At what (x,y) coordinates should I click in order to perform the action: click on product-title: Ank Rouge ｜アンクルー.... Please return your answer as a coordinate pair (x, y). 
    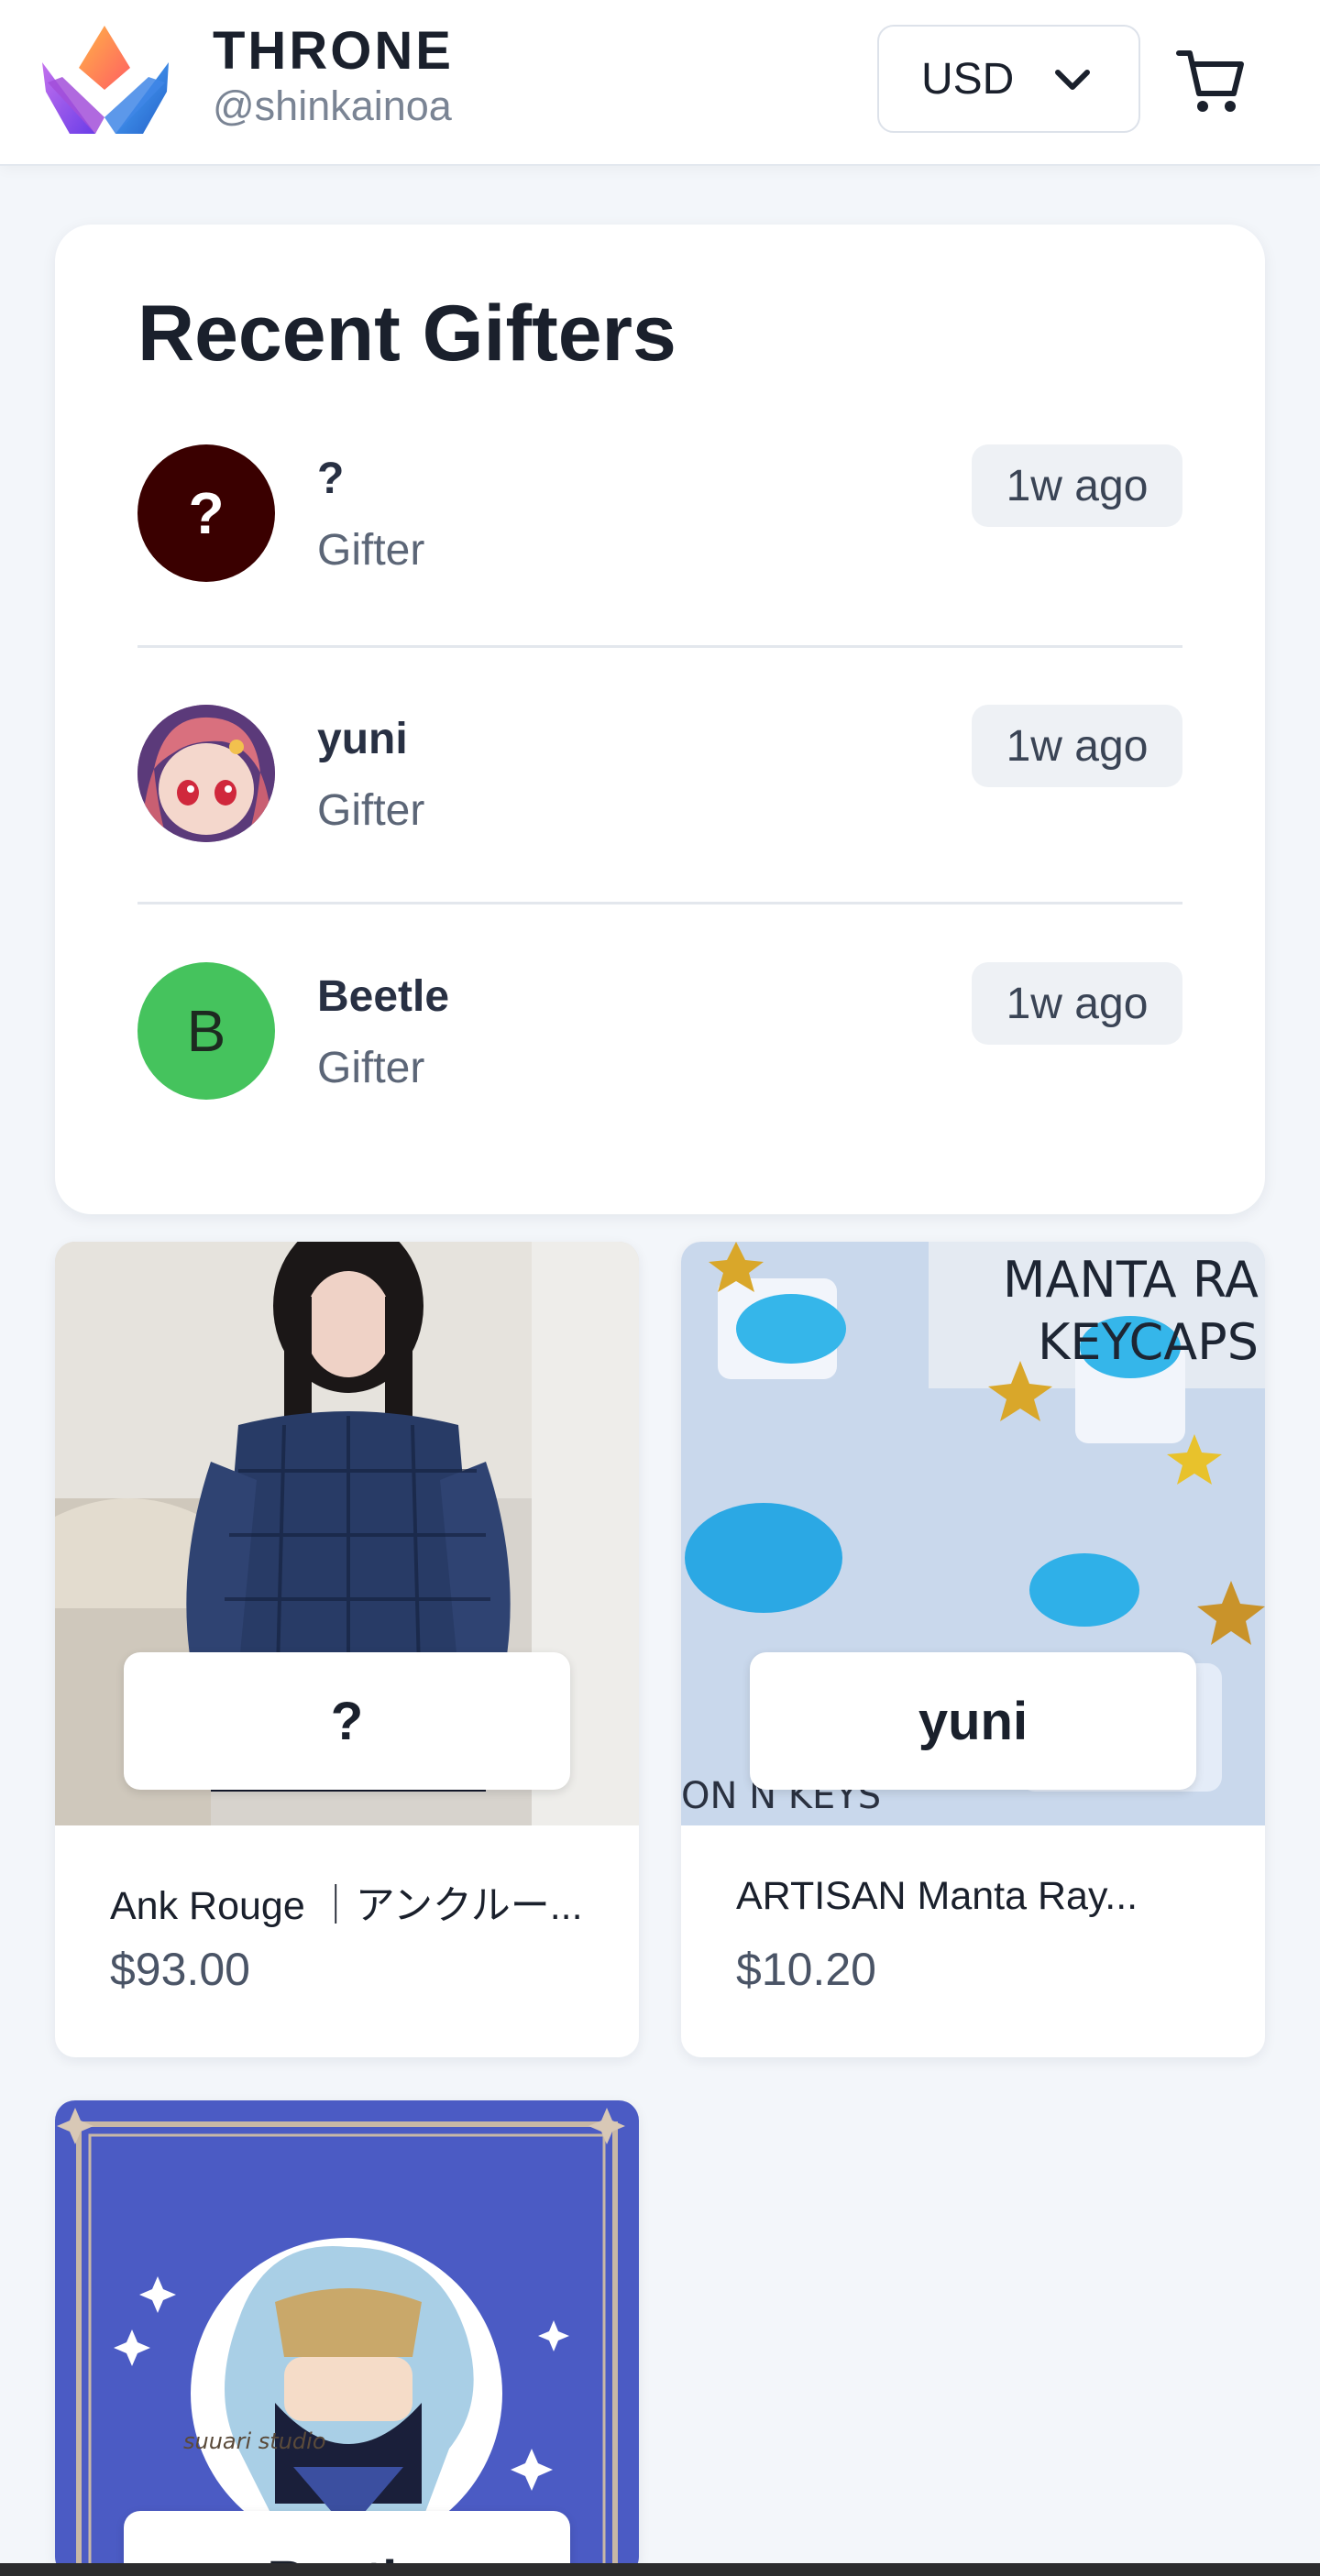
    Looking at the image, I should click on (346, 1906).